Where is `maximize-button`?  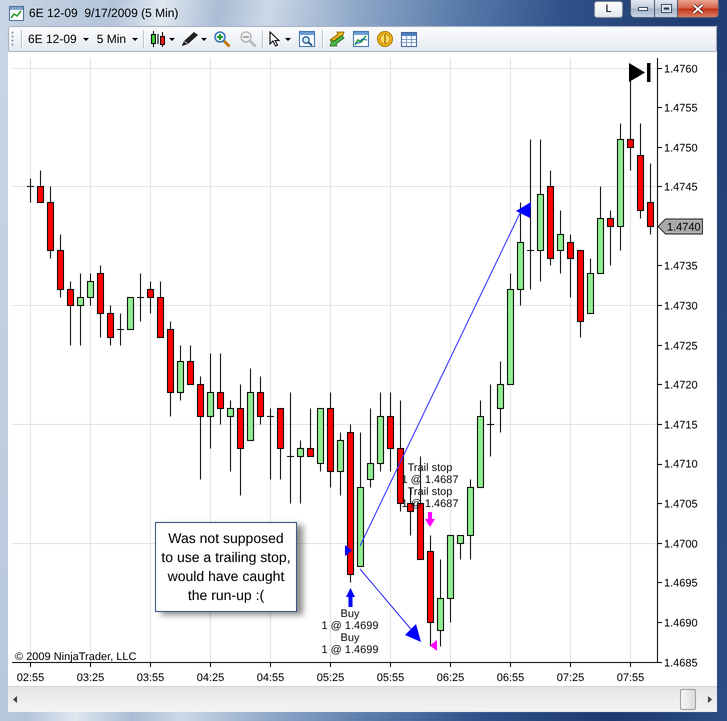
maximize-button is located at coordinates (665, 9).